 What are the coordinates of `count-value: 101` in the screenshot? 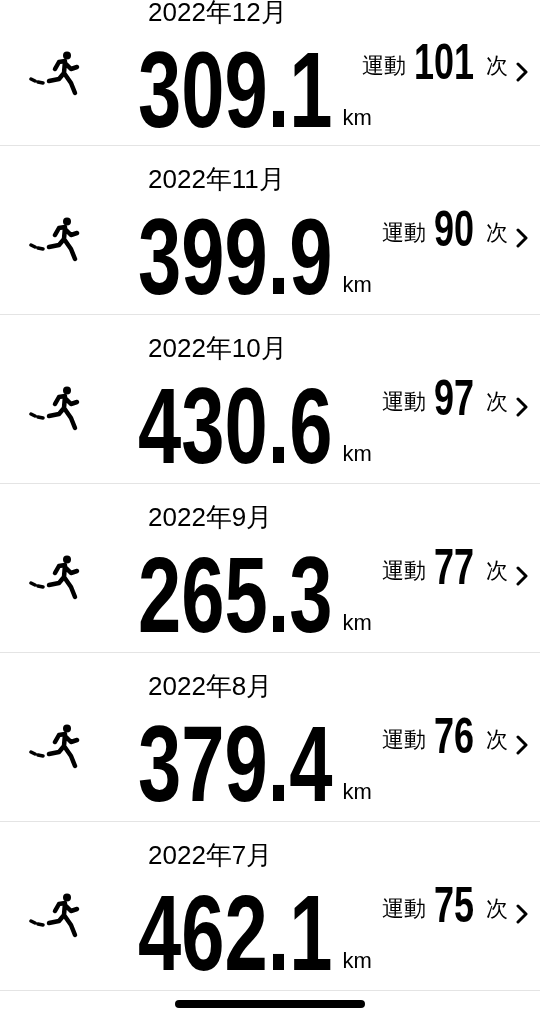 It's located at (444, 61).